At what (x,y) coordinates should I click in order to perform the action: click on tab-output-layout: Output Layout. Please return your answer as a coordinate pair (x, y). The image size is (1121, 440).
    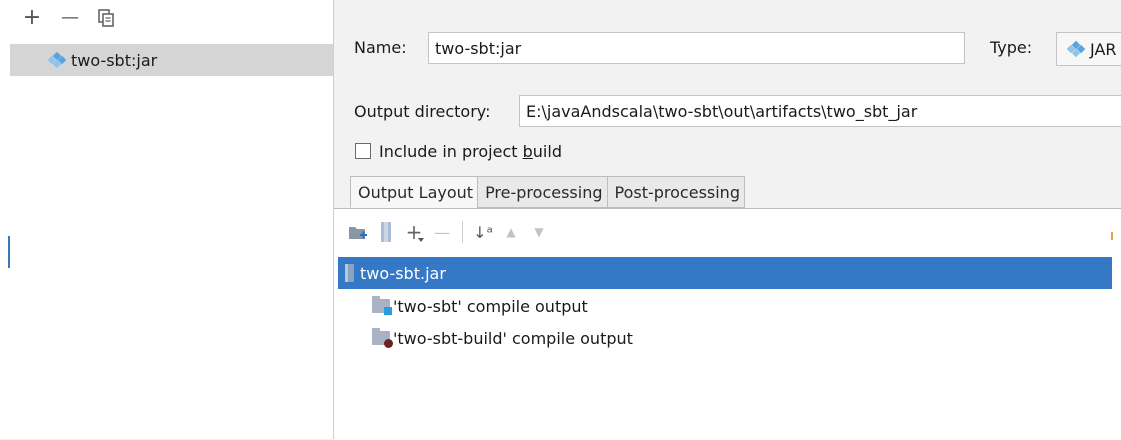
    Looking at the image, I should click on (414, 192).